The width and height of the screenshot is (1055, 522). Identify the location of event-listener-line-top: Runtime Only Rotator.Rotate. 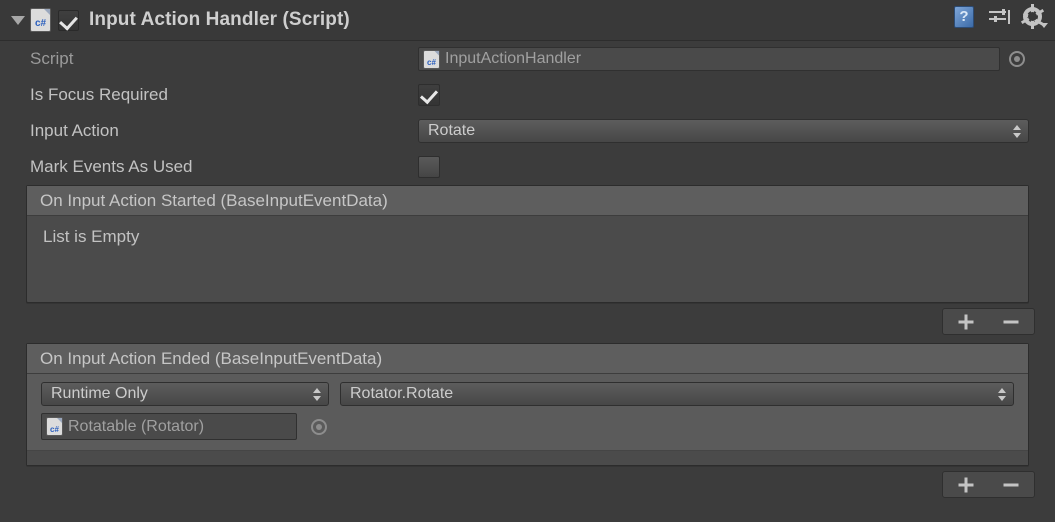
(527, 394).